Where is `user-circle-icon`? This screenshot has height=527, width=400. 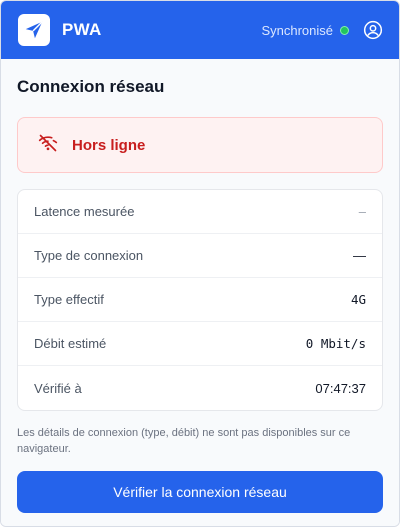 user-circle-icon is located at coordinates (373, 30).